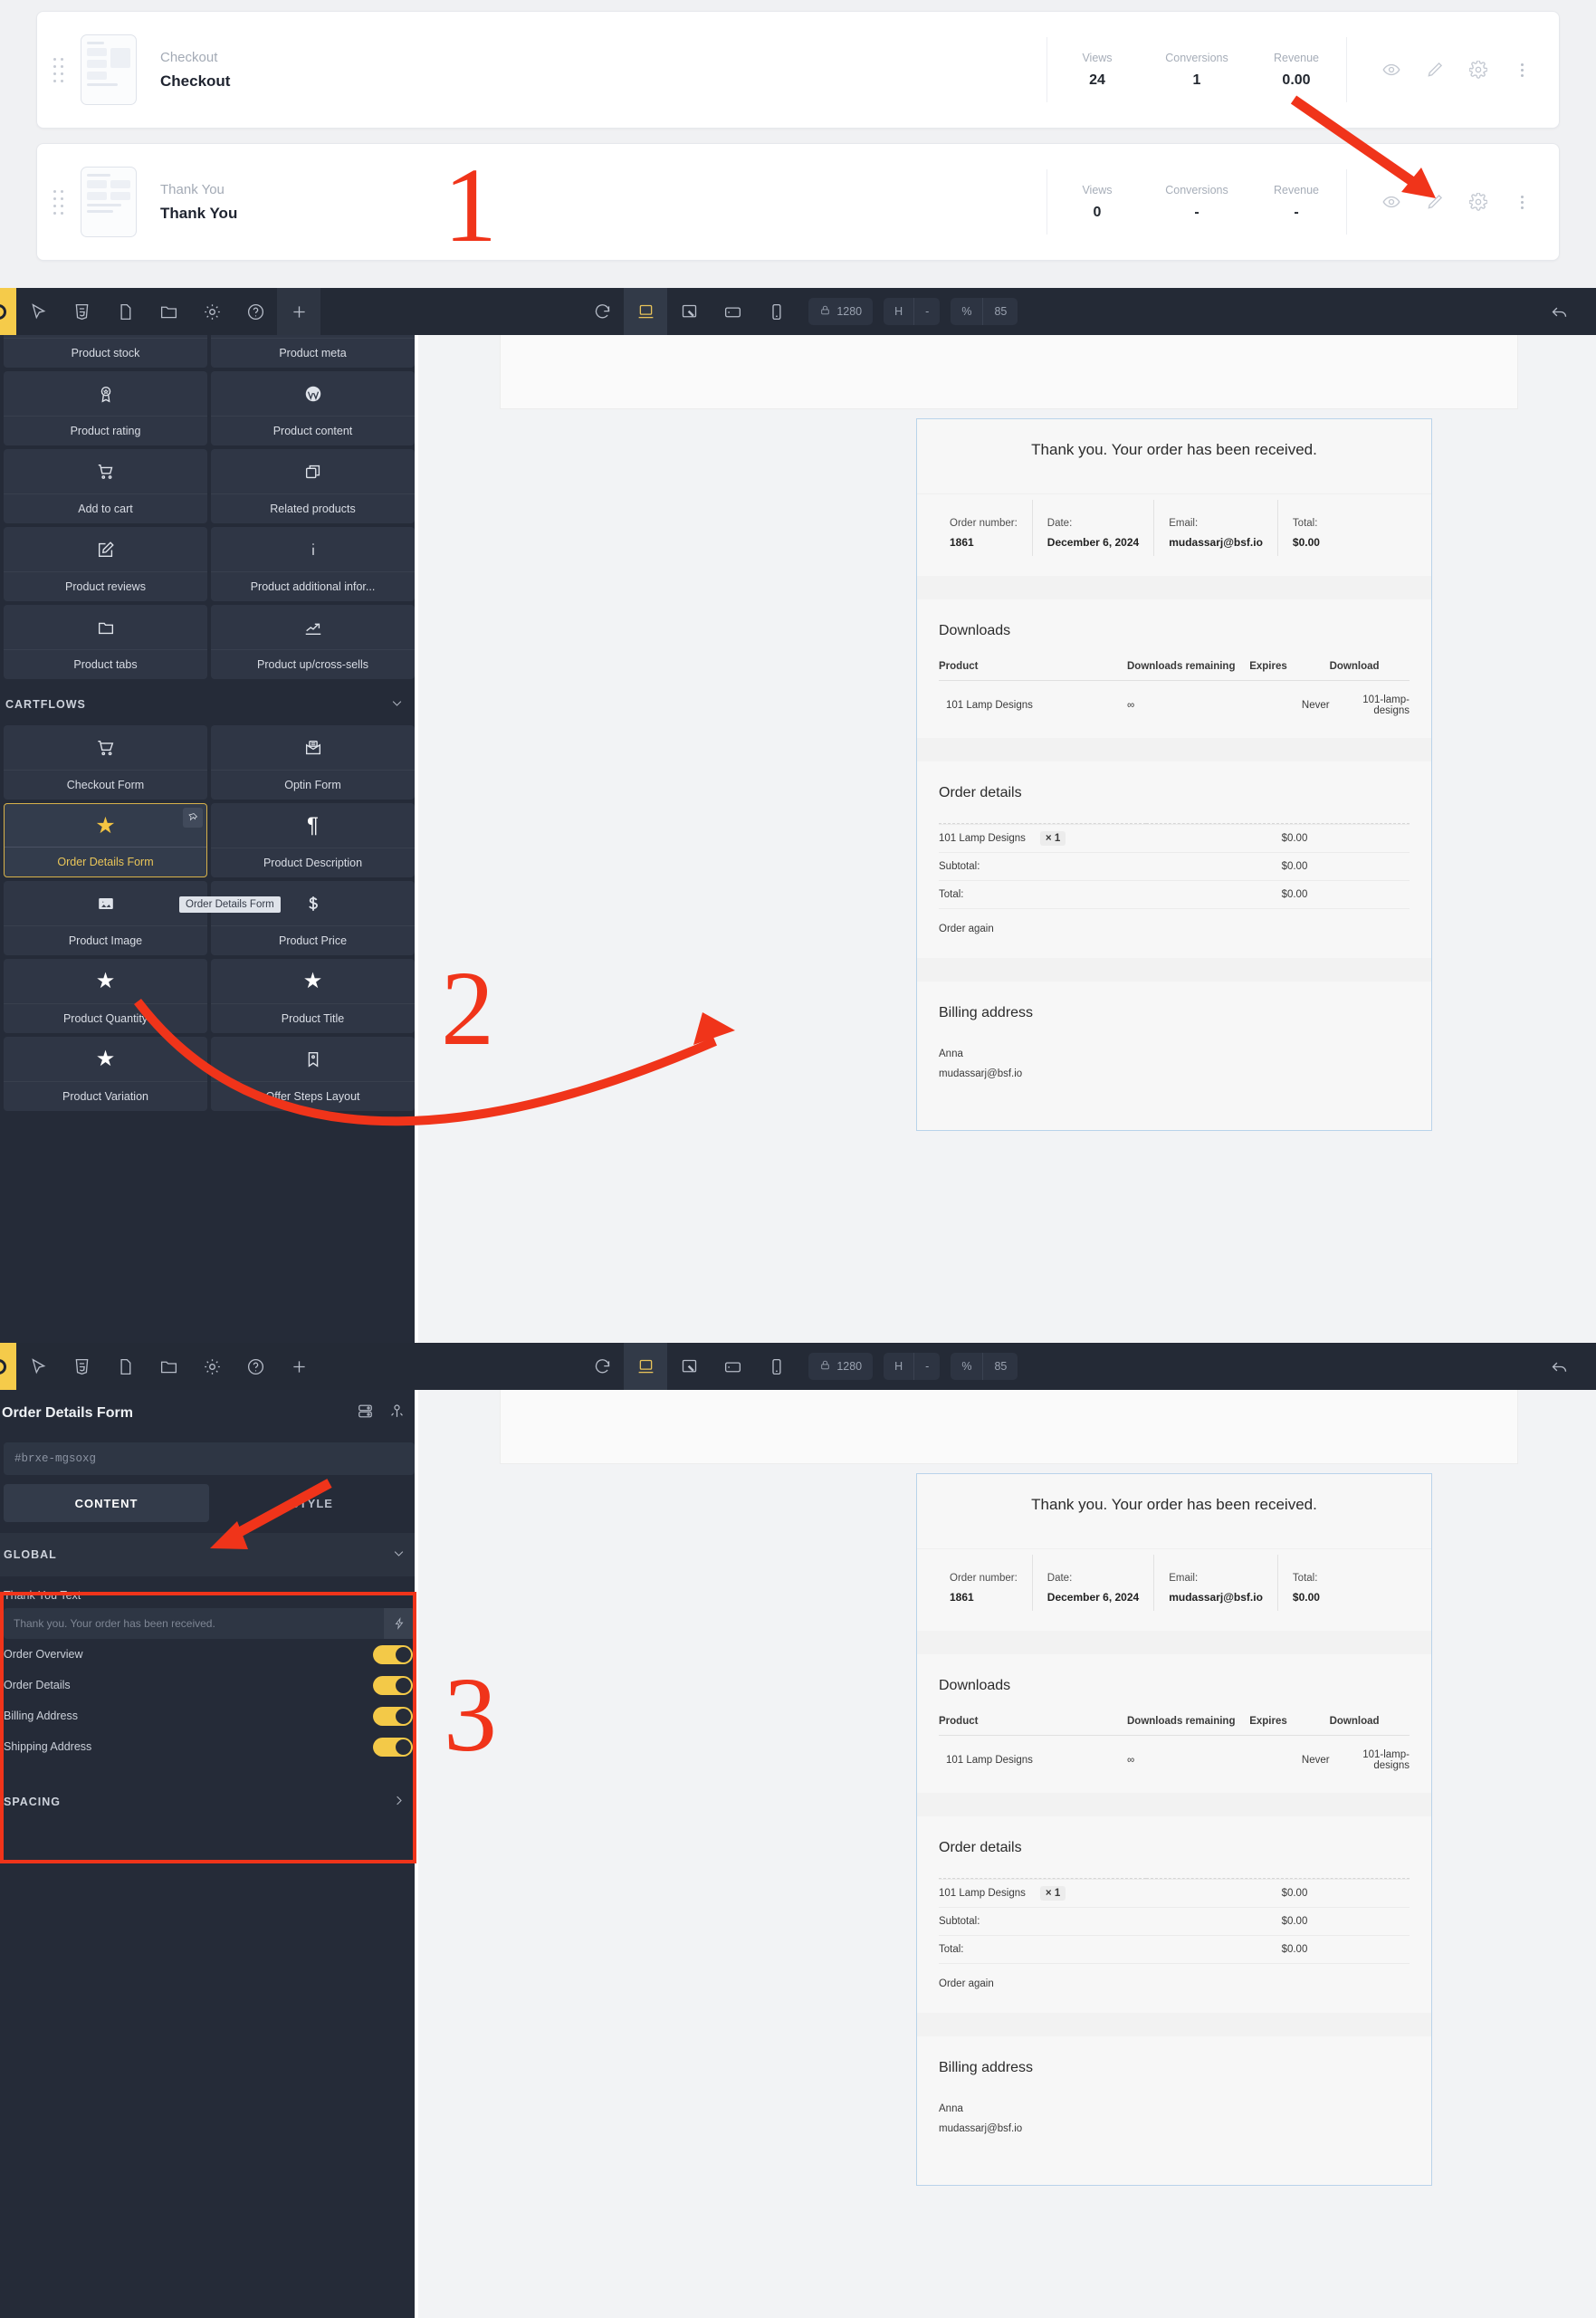 Image resolution: width=1596 pixels, height=2318 pixels. I want to click on element-product-quantity: ★ Product Quantity, so click(105, 996).